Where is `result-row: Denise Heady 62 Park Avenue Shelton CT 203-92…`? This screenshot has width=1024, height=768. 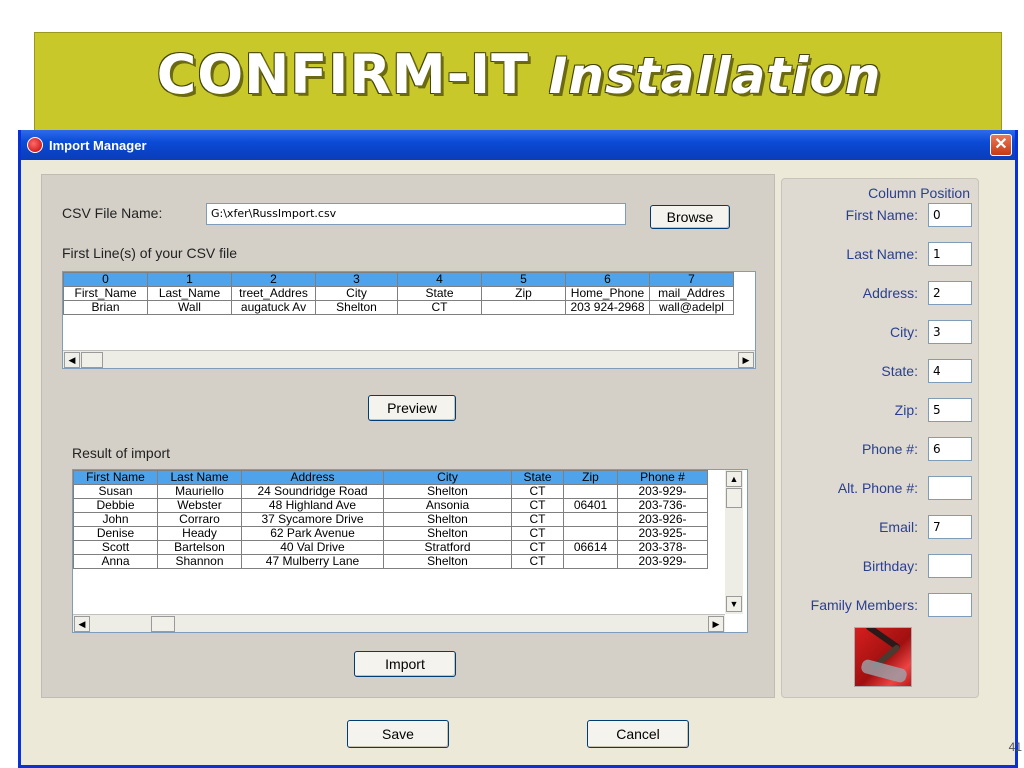
result-row: Denise Heady 62 Park Avenue Shelton CT 203-92… is located at coordinates (390, 533).